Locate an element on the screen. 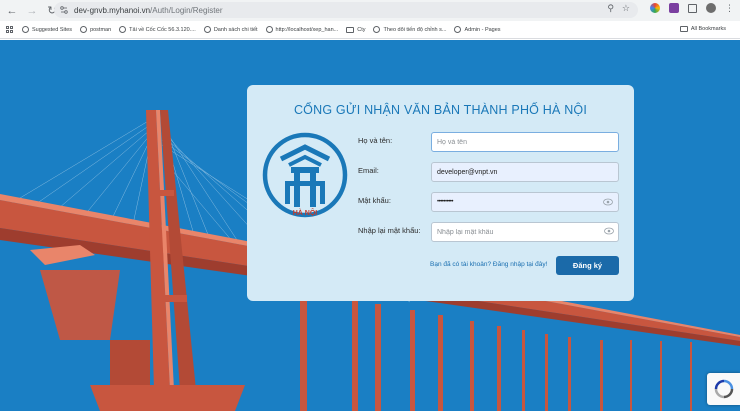  all-bookmarks-button: All Bookmarks is located at coordinates (702, 29).